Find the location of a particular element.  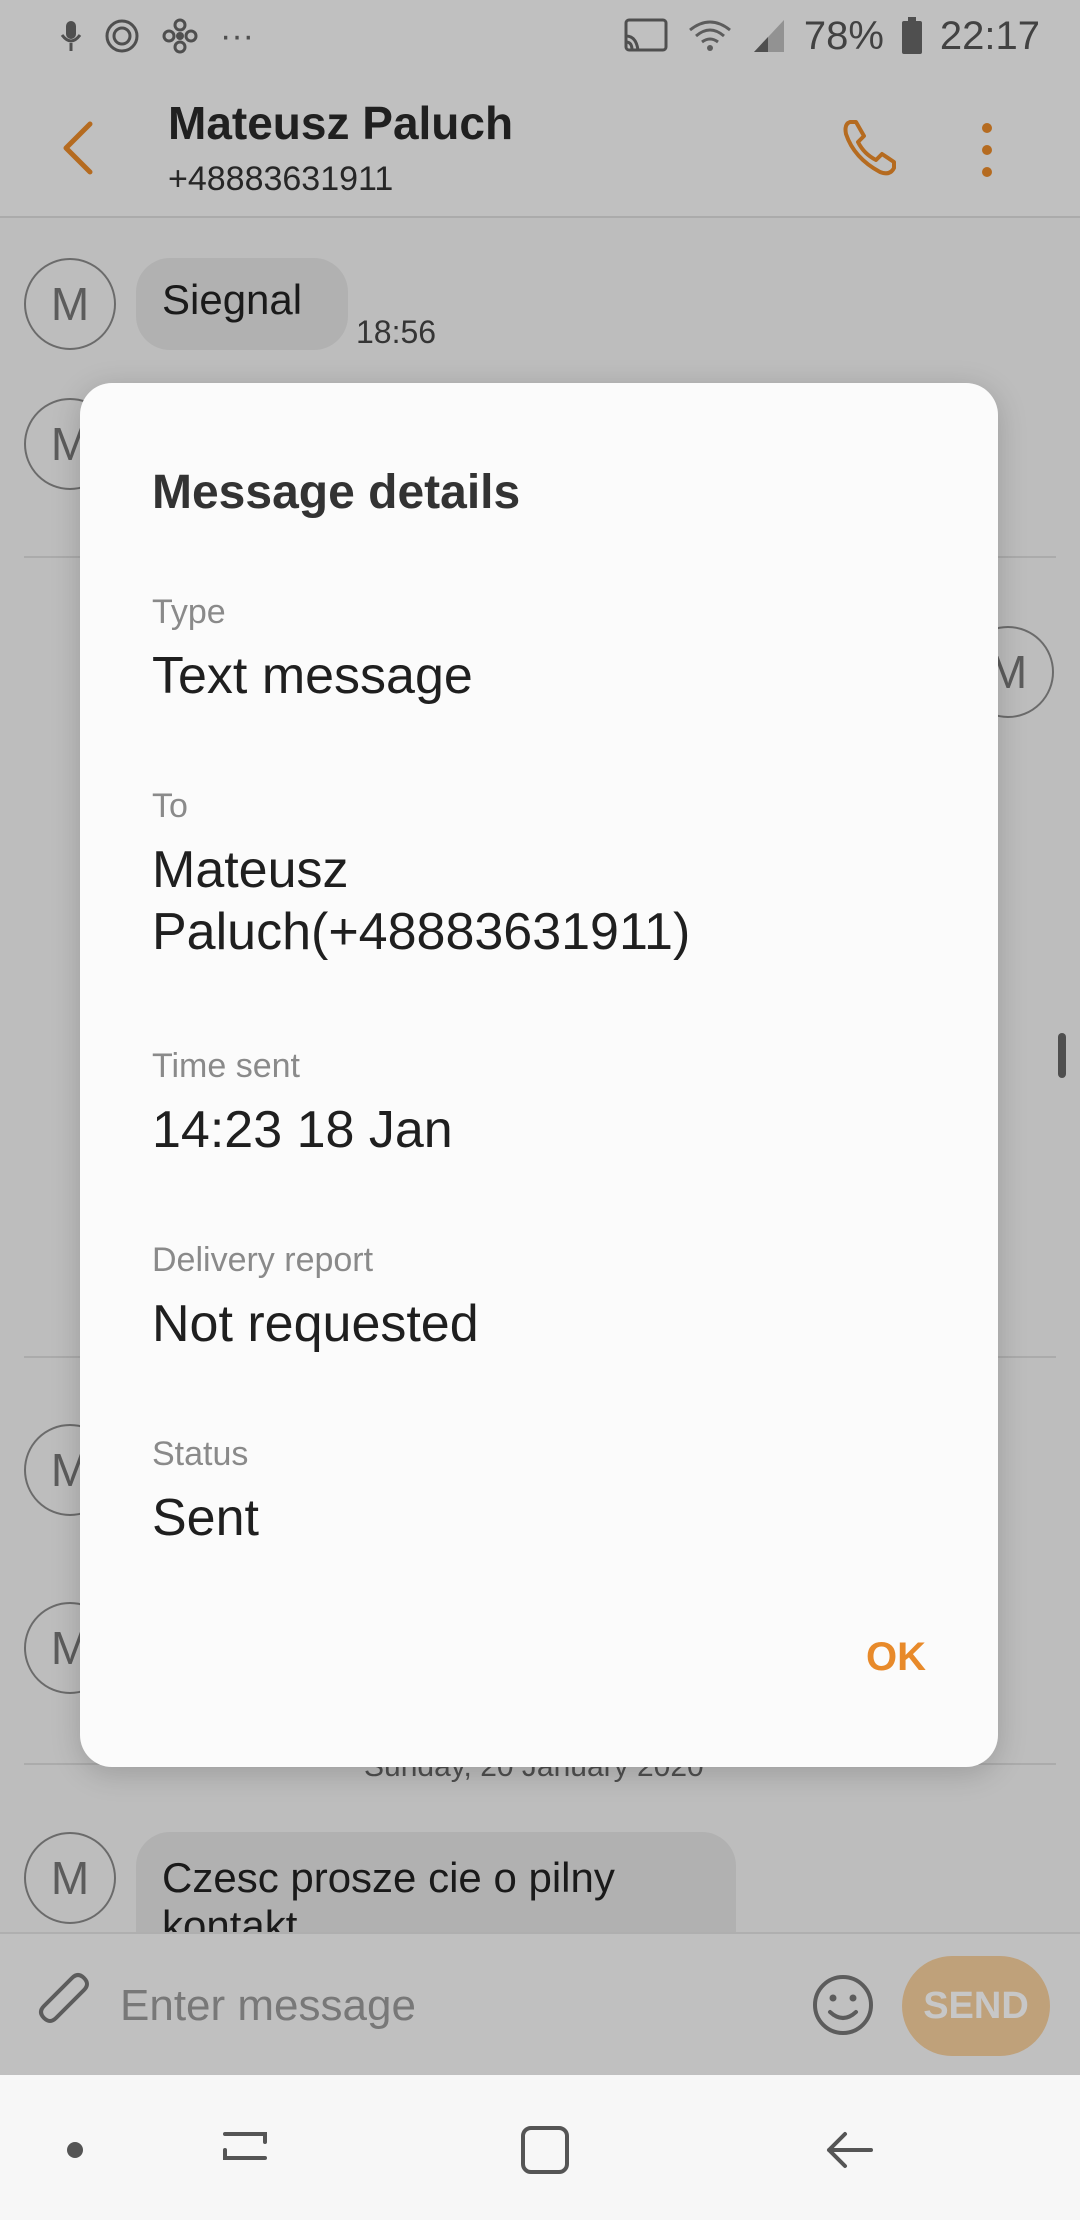

home-button is located at coordinates (545, 2150).